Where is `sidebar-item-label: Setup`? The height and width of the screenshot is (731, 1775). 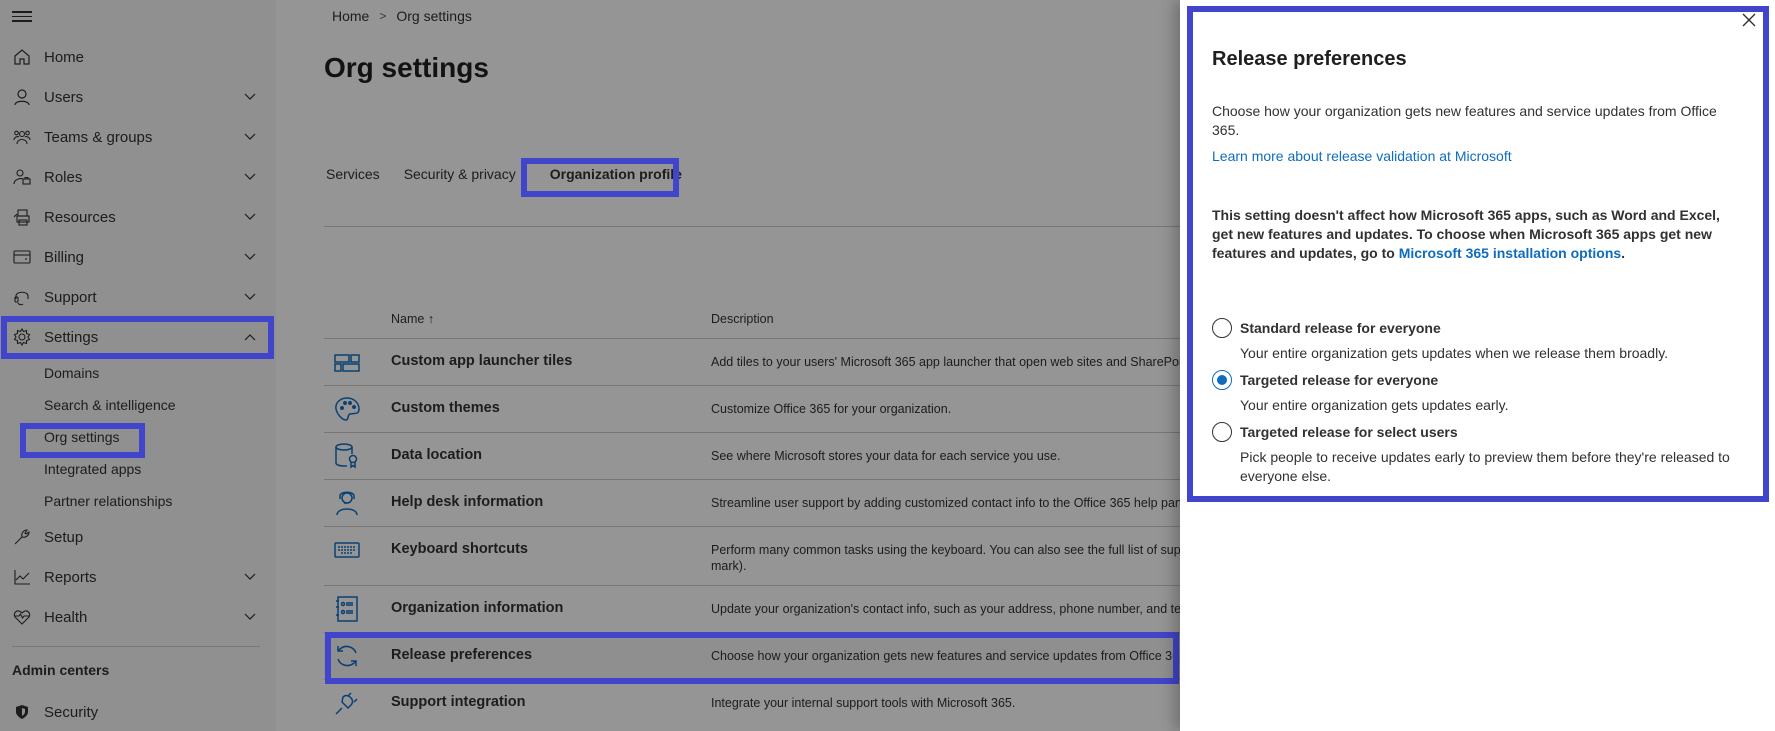 sidebar-item-label: Setup is located at coordinates (64, 537).